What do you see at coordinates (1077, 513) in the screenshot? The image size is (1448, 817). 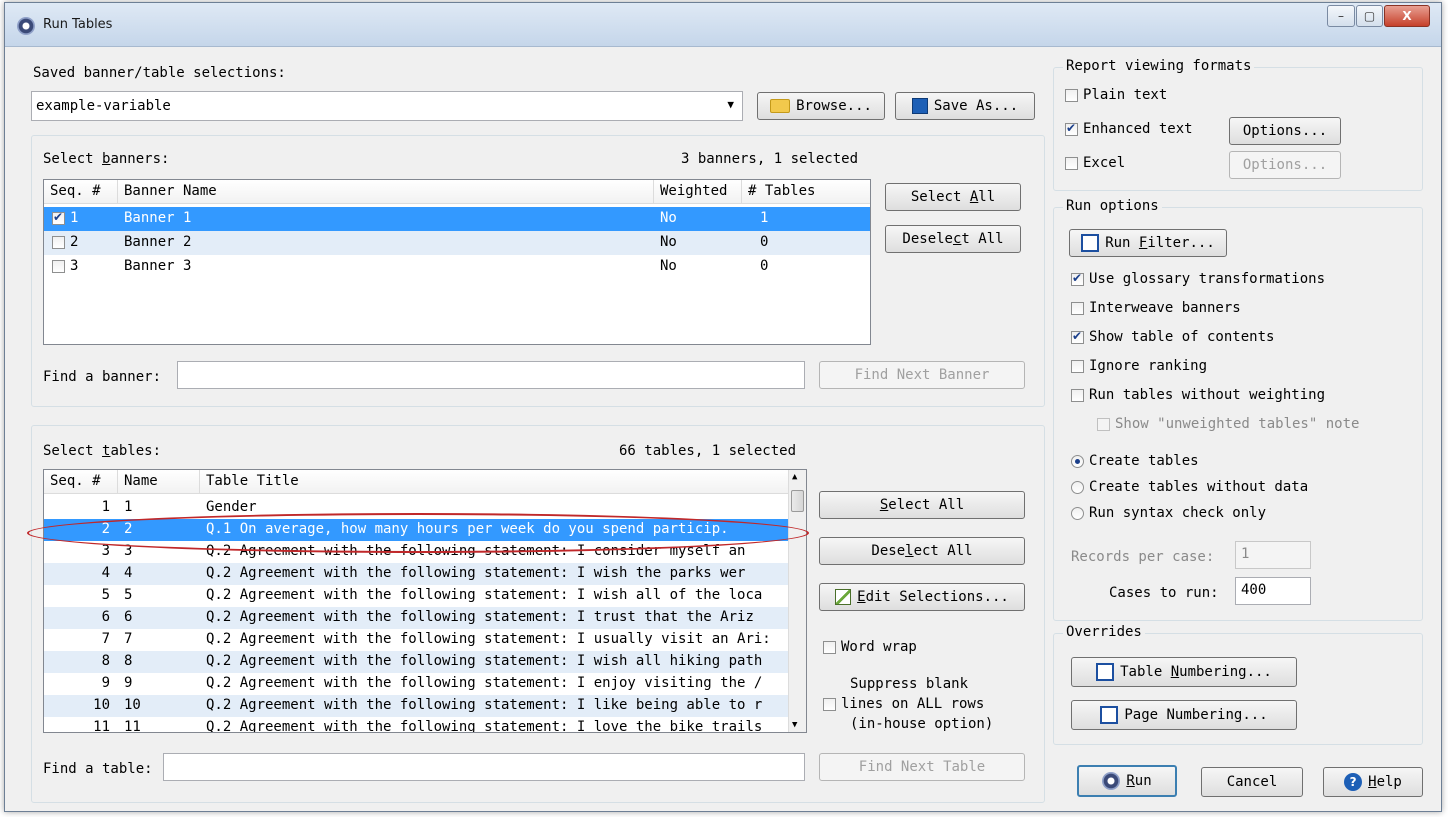 I see `syntax-check-radio` at bounding box center [1077, 513].